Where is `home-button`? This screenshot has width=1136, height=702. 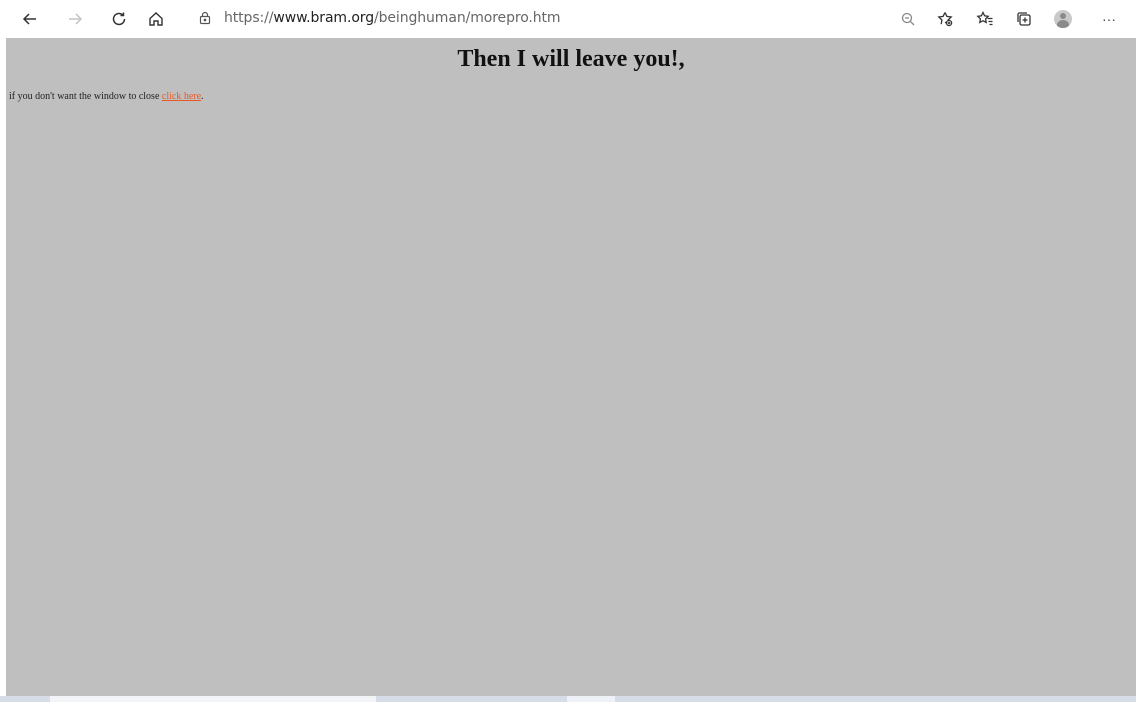
home-button is located at coordinates (156, 19).